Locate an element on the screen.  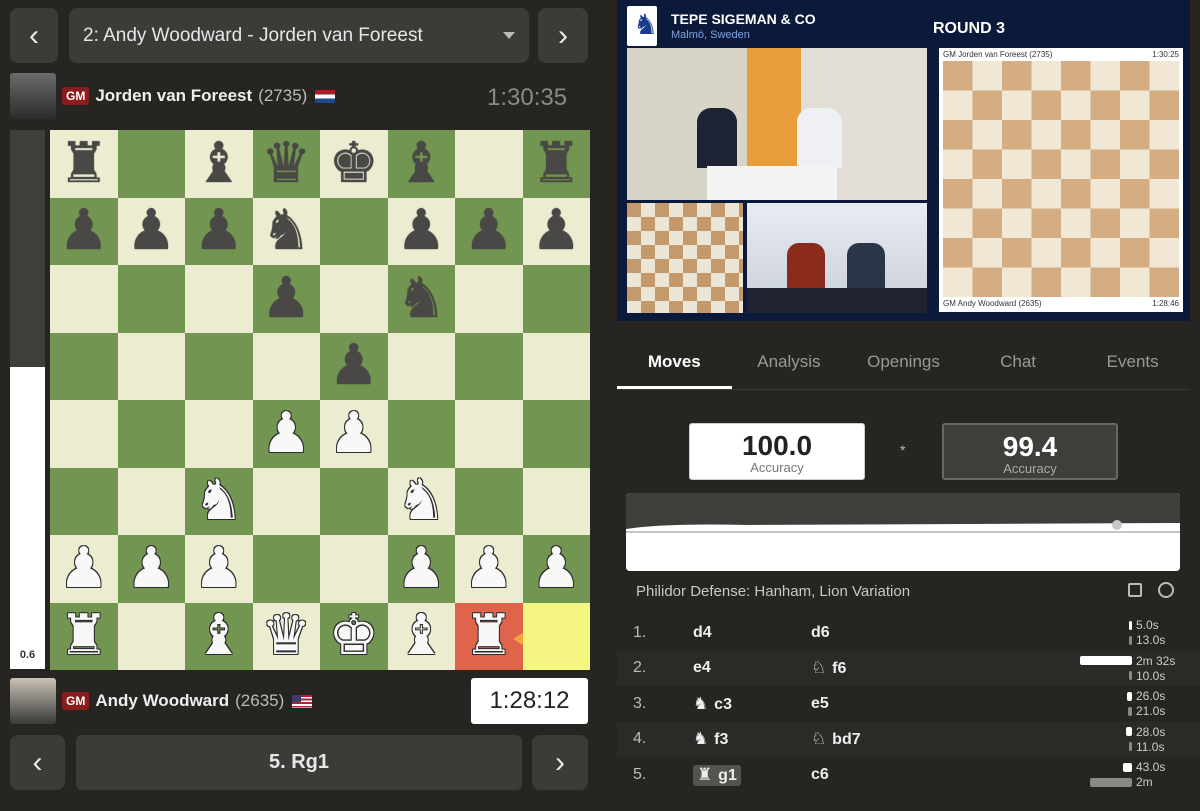
prev-move-button: ‹ is located at coordinates (37, 762).